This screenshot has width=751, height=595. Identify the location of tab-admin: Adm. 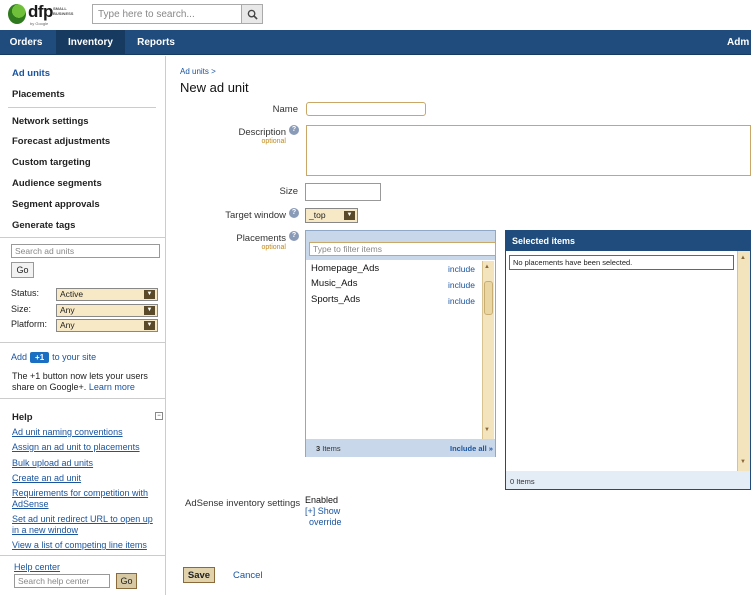
(739, 42).